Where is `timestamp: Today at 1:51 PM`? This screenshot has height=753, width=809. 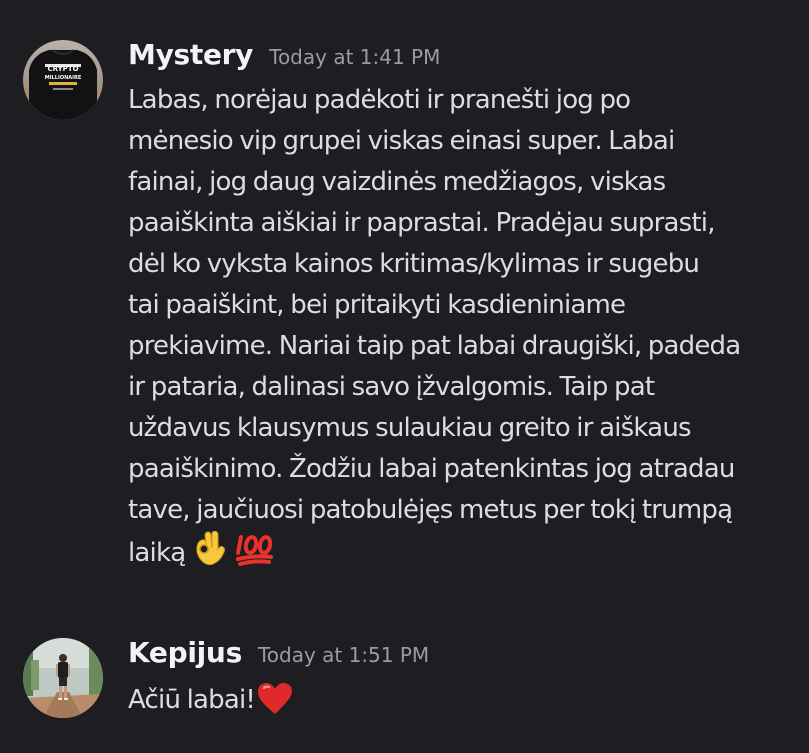 timestamp: Today at 1:51 PM is located at coordinates (343, 655).